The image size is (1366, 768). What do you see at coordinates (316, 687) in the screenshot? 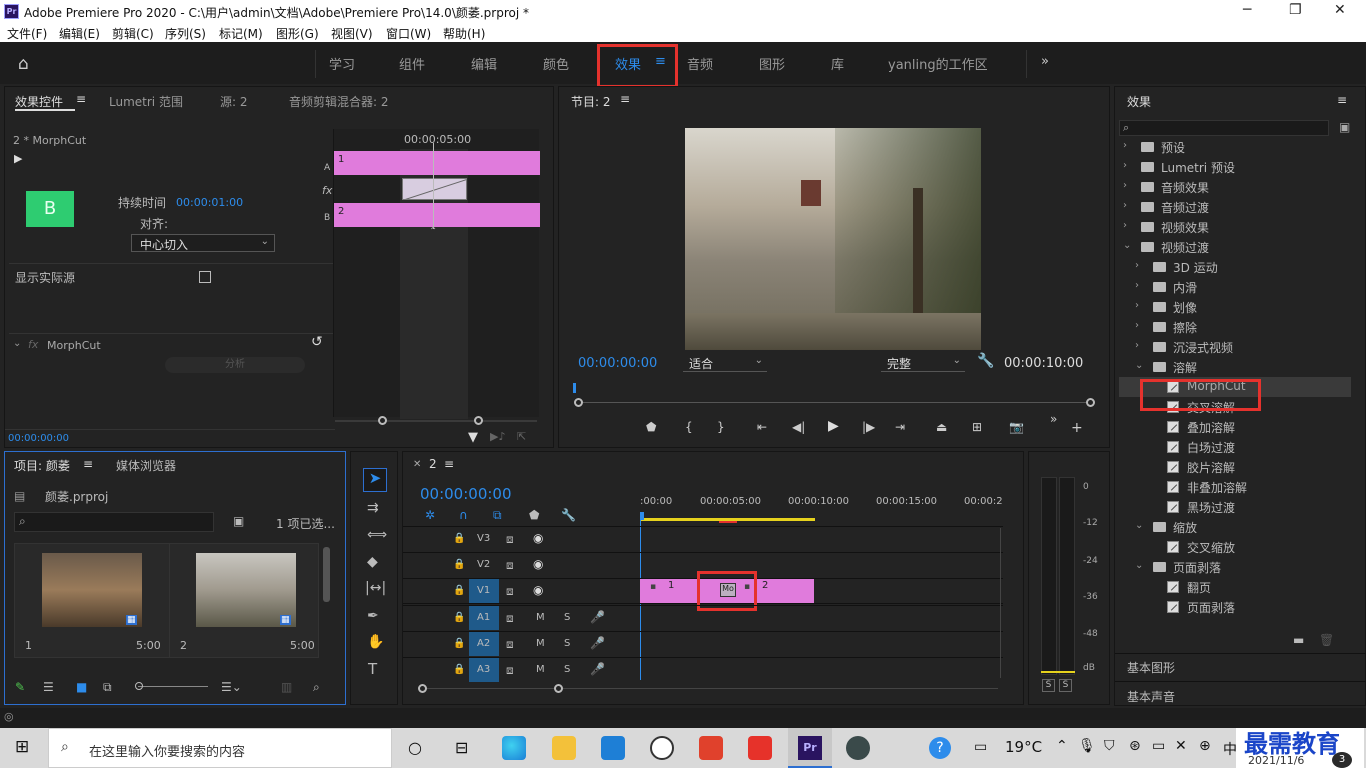
I see `search-icon: ⌕` at bounding box center [316, 687].